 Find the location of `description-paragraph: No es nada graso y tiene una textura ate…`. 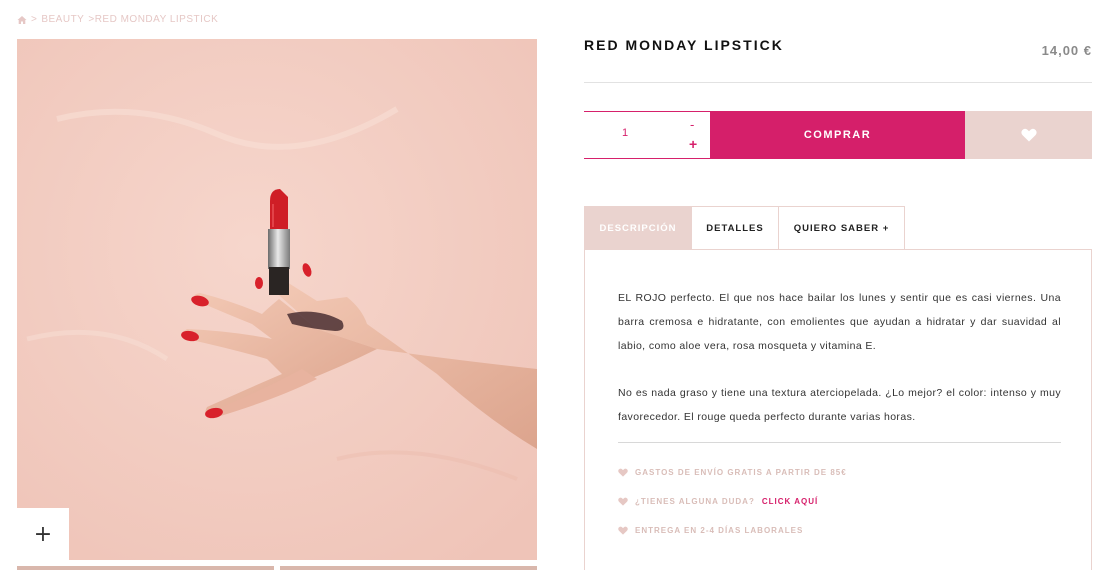

description-paragraph: No es nada graso y tiene una textura ate… is located at coordinates (839, 405).